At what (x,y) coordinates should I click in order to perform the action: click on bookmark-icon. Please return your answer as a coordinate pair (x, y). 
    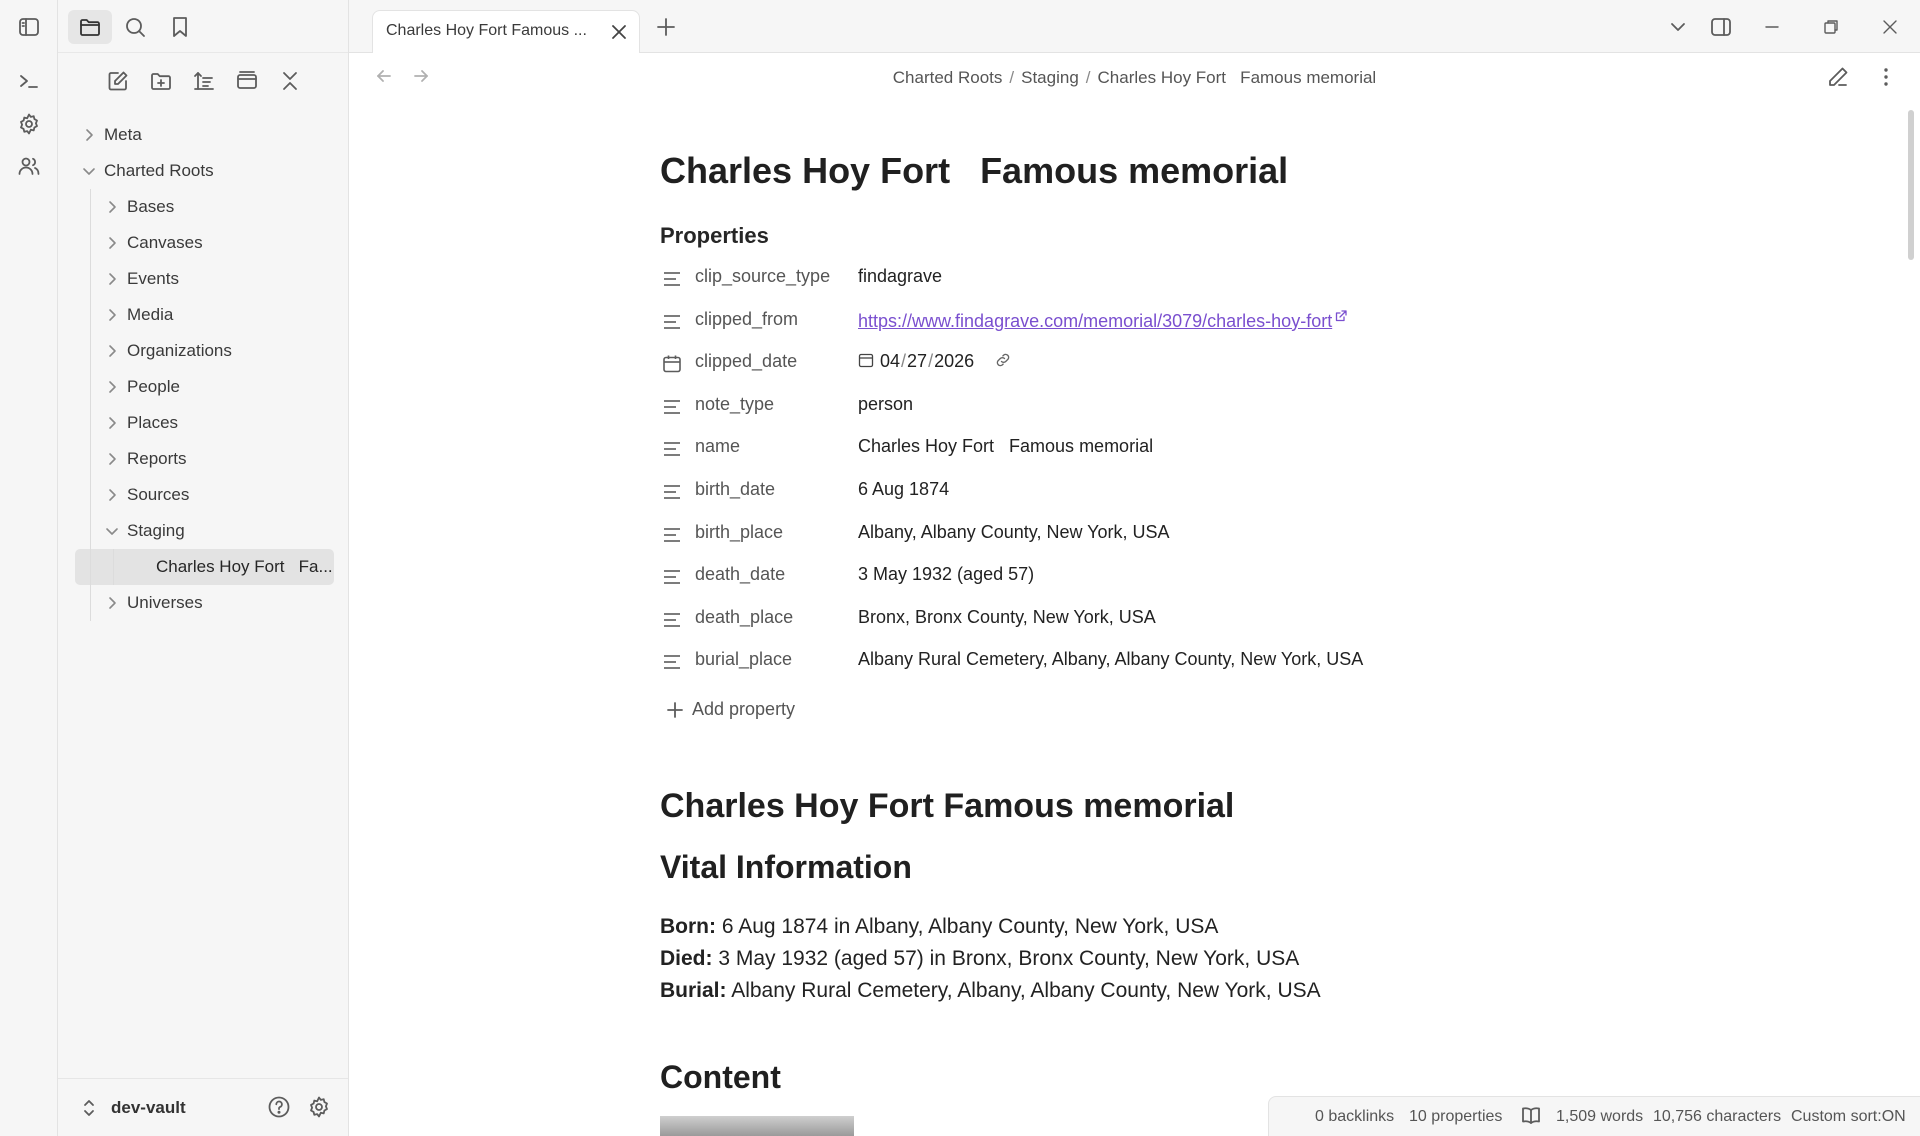
    Looking at the image, I should click on (180, 27).